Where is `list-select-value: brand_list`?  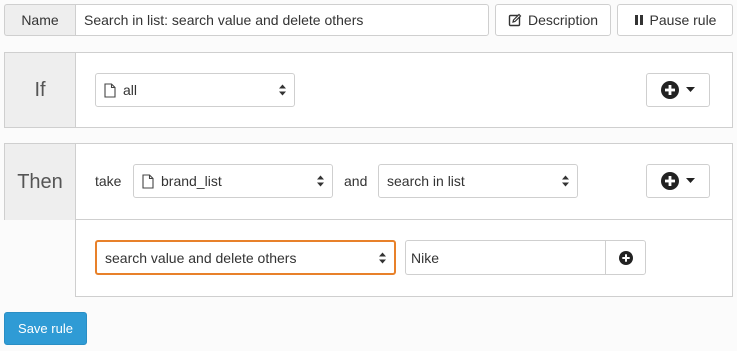 list-select-value: brand_list is located at coordinates (191, 181).